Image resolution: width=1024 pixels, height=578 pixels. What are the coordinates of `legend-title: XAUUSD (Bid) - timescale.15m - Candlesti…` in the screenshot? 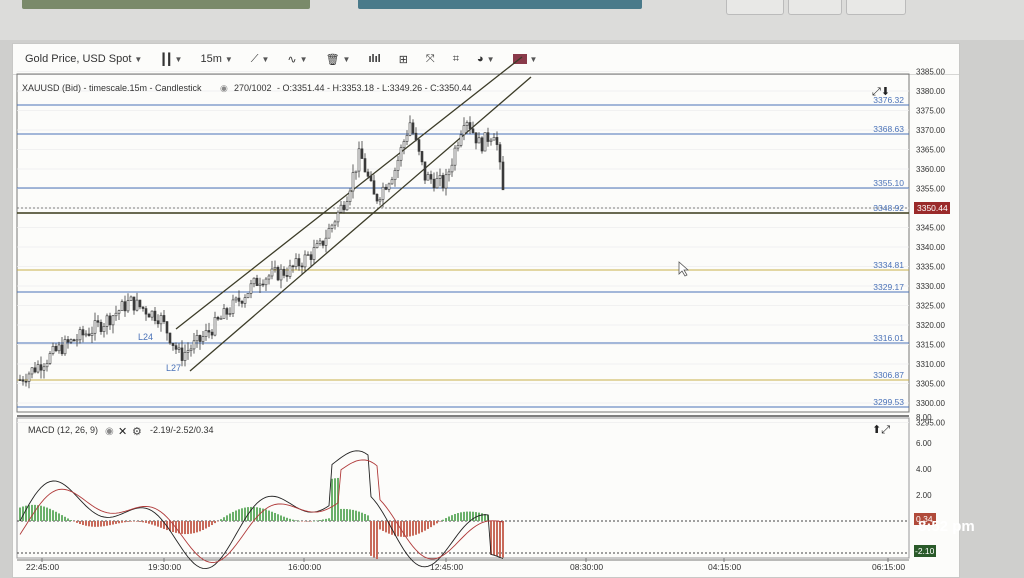 It's located at (112, 88).